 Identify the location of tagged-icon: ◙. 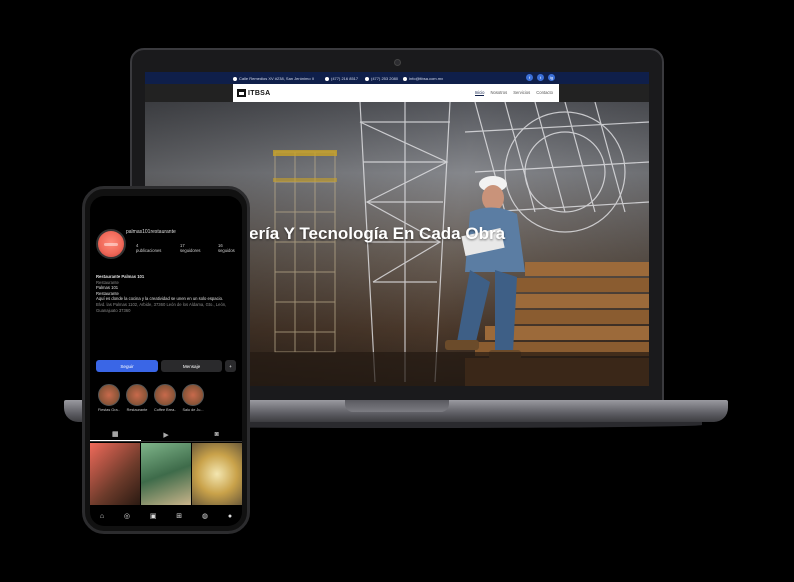
(216, 434).